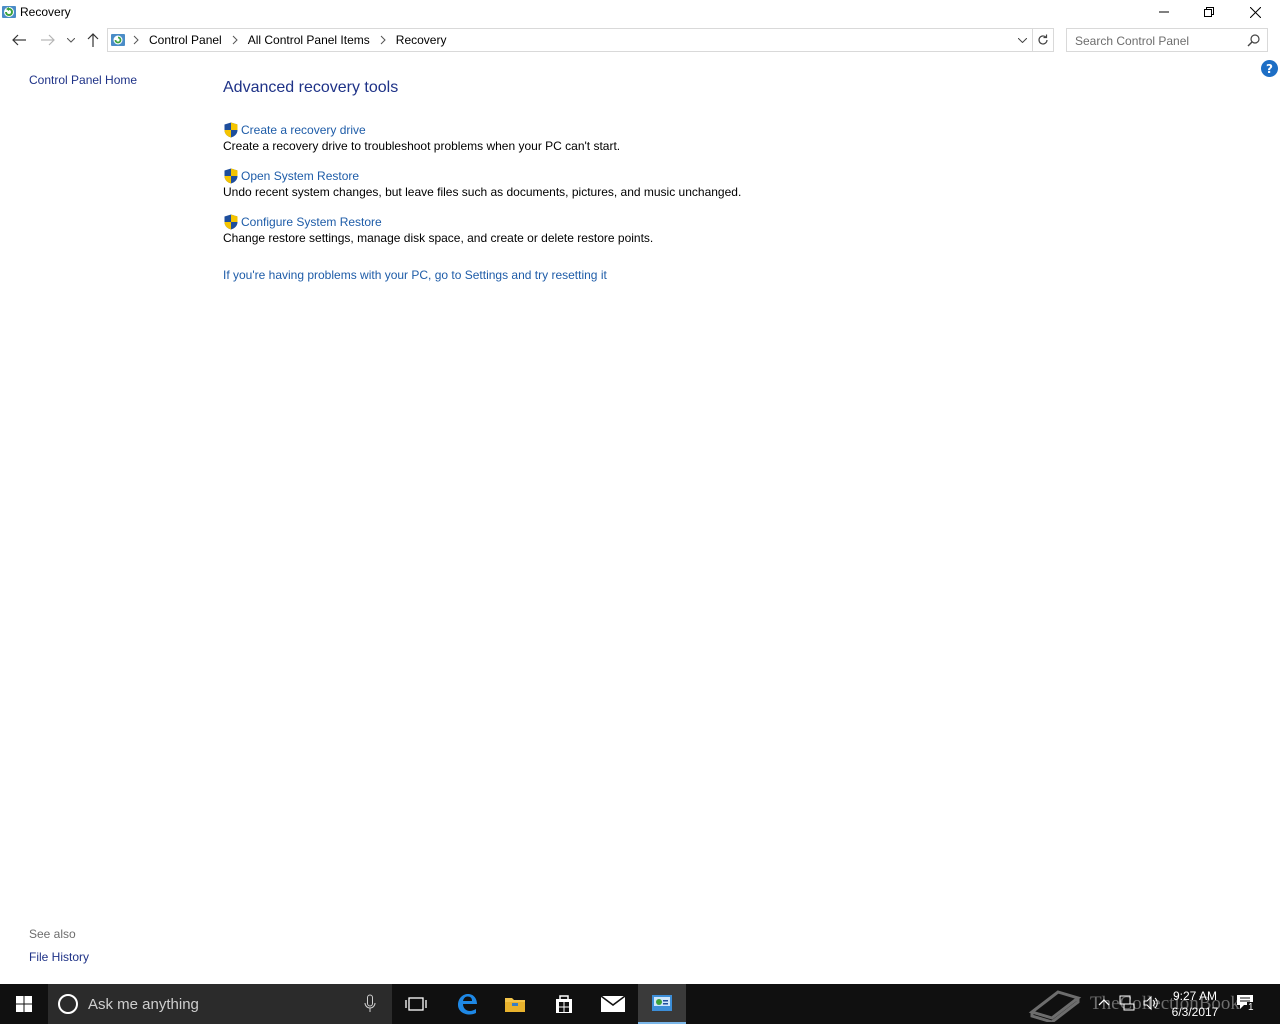  Describe the element at coordinates (59, 957) in the screenshot. I see `file-history-link: File History` at that location.